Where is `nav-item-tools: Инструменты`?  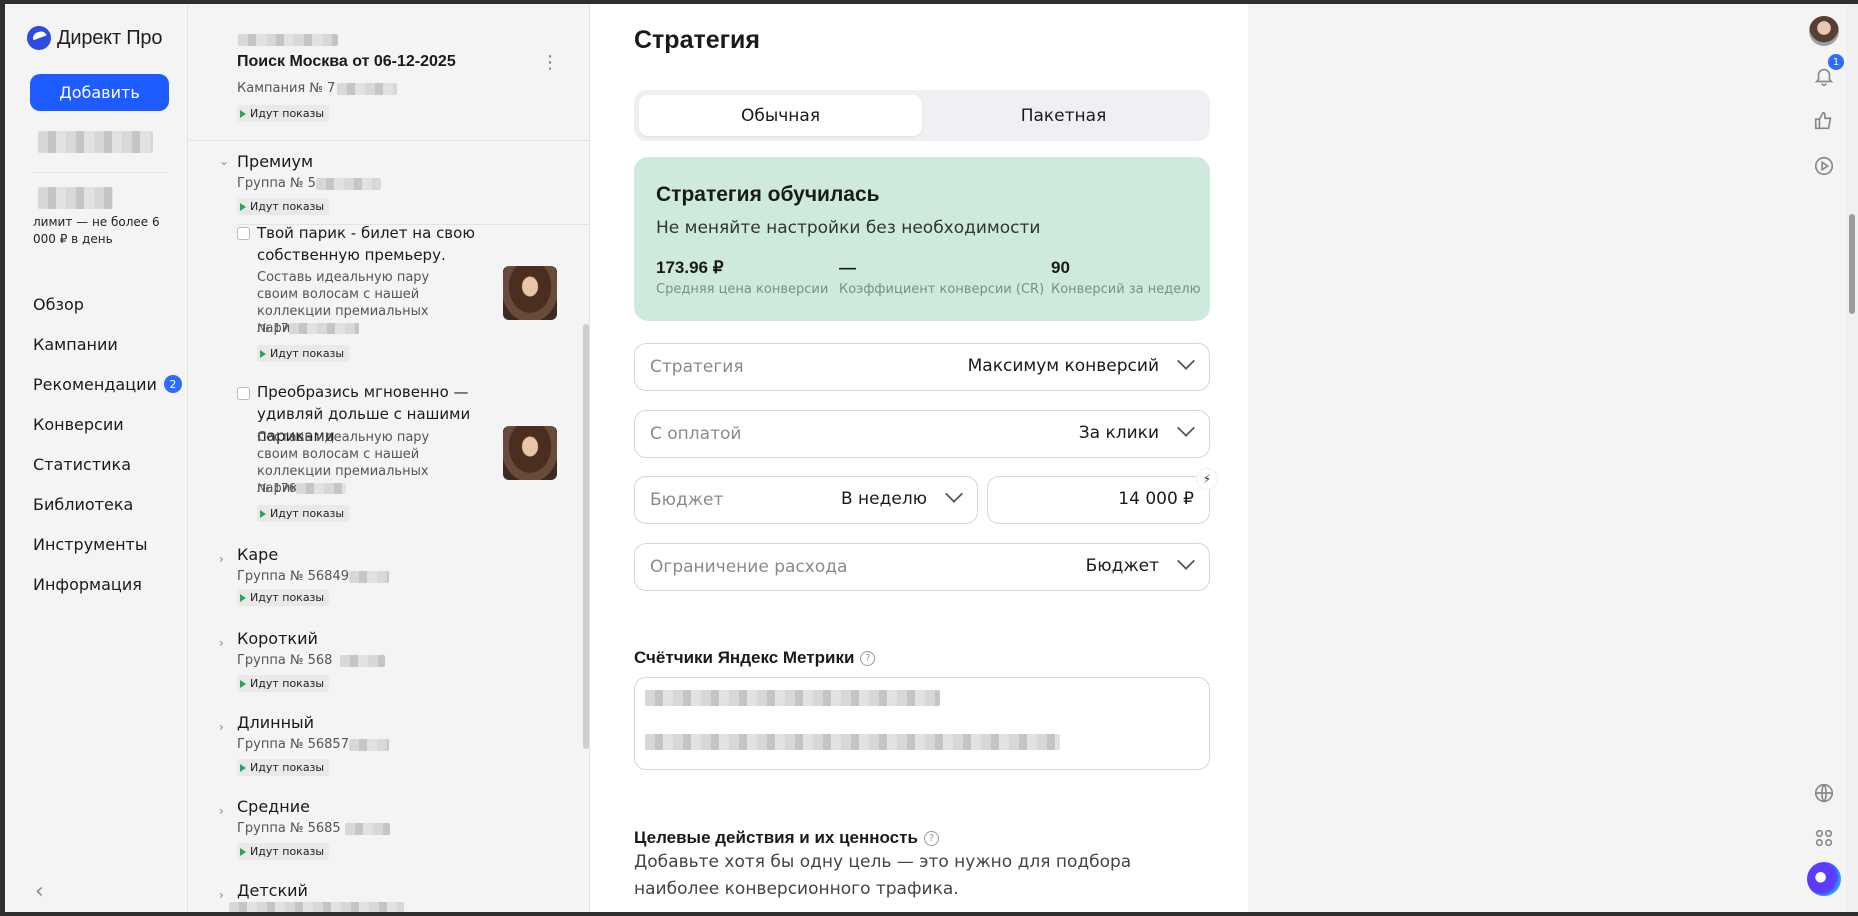 nav-item-tools: Инструменты is located at coordinates (107, 544).